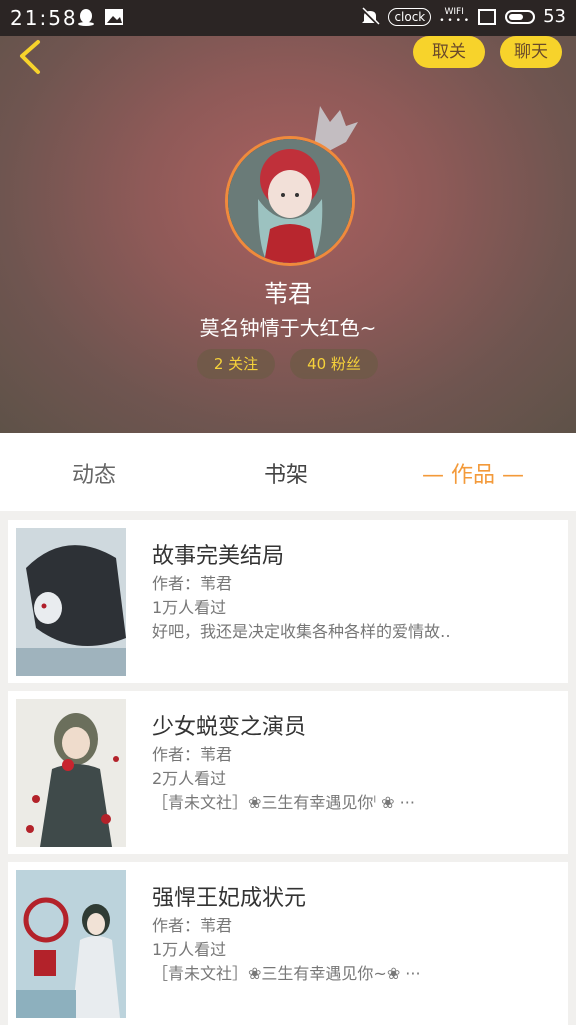 Image resolution: width=576 pixels, height=1025 pixels. What do you see at coordinates (114, 17) in the screenshot?
I see `image-notification-icon` at bounding box center [114, 17].